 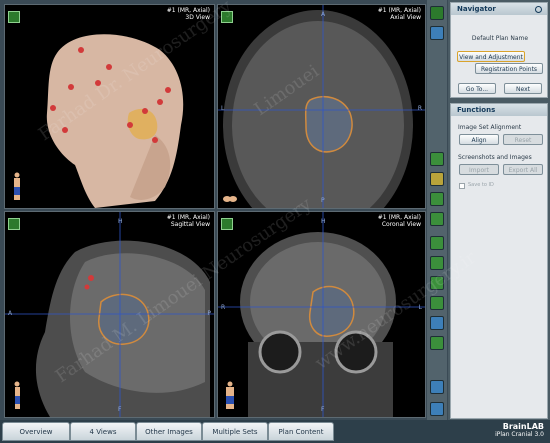 What do you see at coordinates (209, 313) in the screenshot?
I see `axis-label-right: P` at bounding box center [209, 313].